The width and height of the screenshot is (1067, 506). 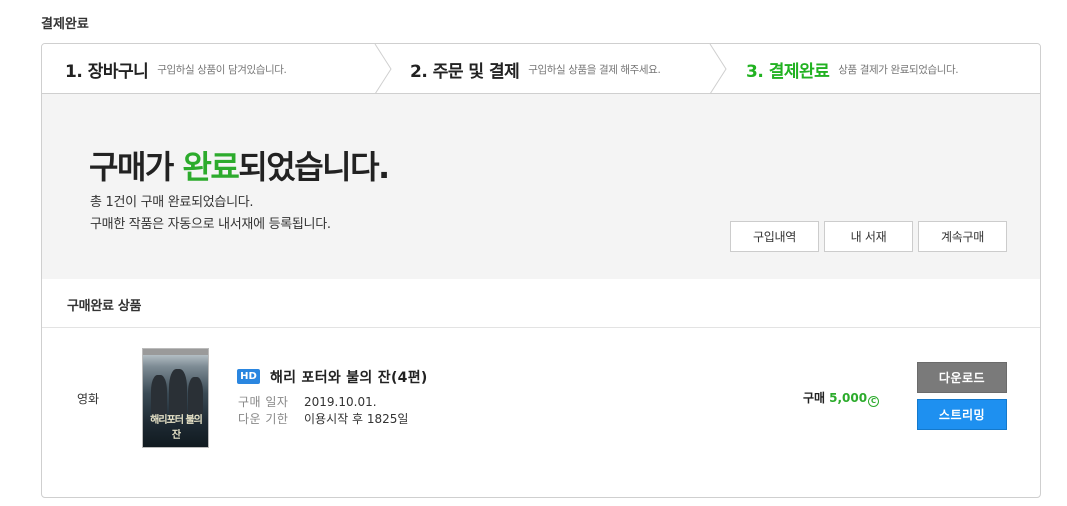 I want to click on item-price: 구매 5,000 C, so click(x=841, y=398).